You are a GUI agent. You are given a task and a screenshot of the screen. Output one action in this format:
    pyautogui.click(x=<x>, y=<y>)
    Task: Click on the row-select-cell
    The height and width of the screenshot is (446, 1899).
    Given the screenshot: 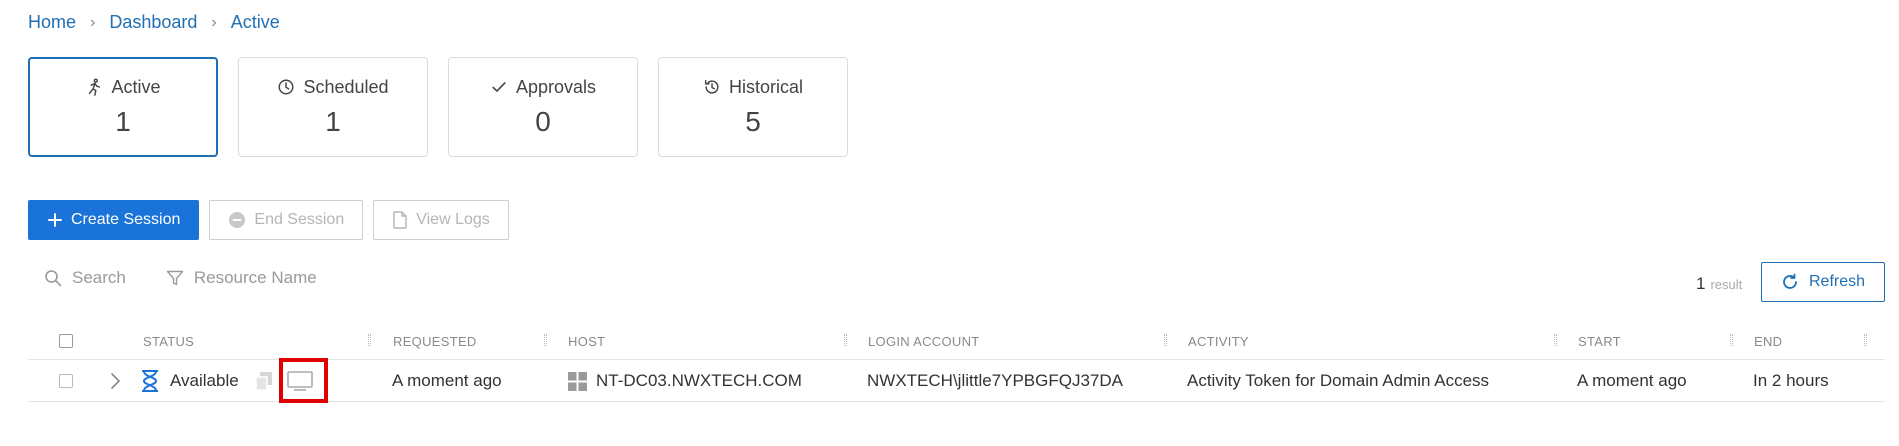 What is the action you would take?
    pyautogui.click(x=66, y=381)
    